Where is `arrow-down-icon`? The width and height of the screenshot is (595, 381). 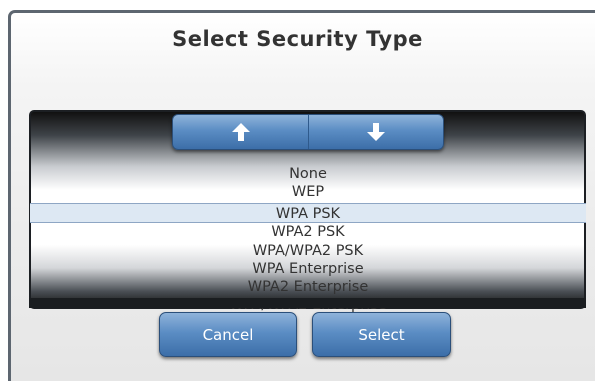
arrow-down-icon is located at coordinates (375, 132).